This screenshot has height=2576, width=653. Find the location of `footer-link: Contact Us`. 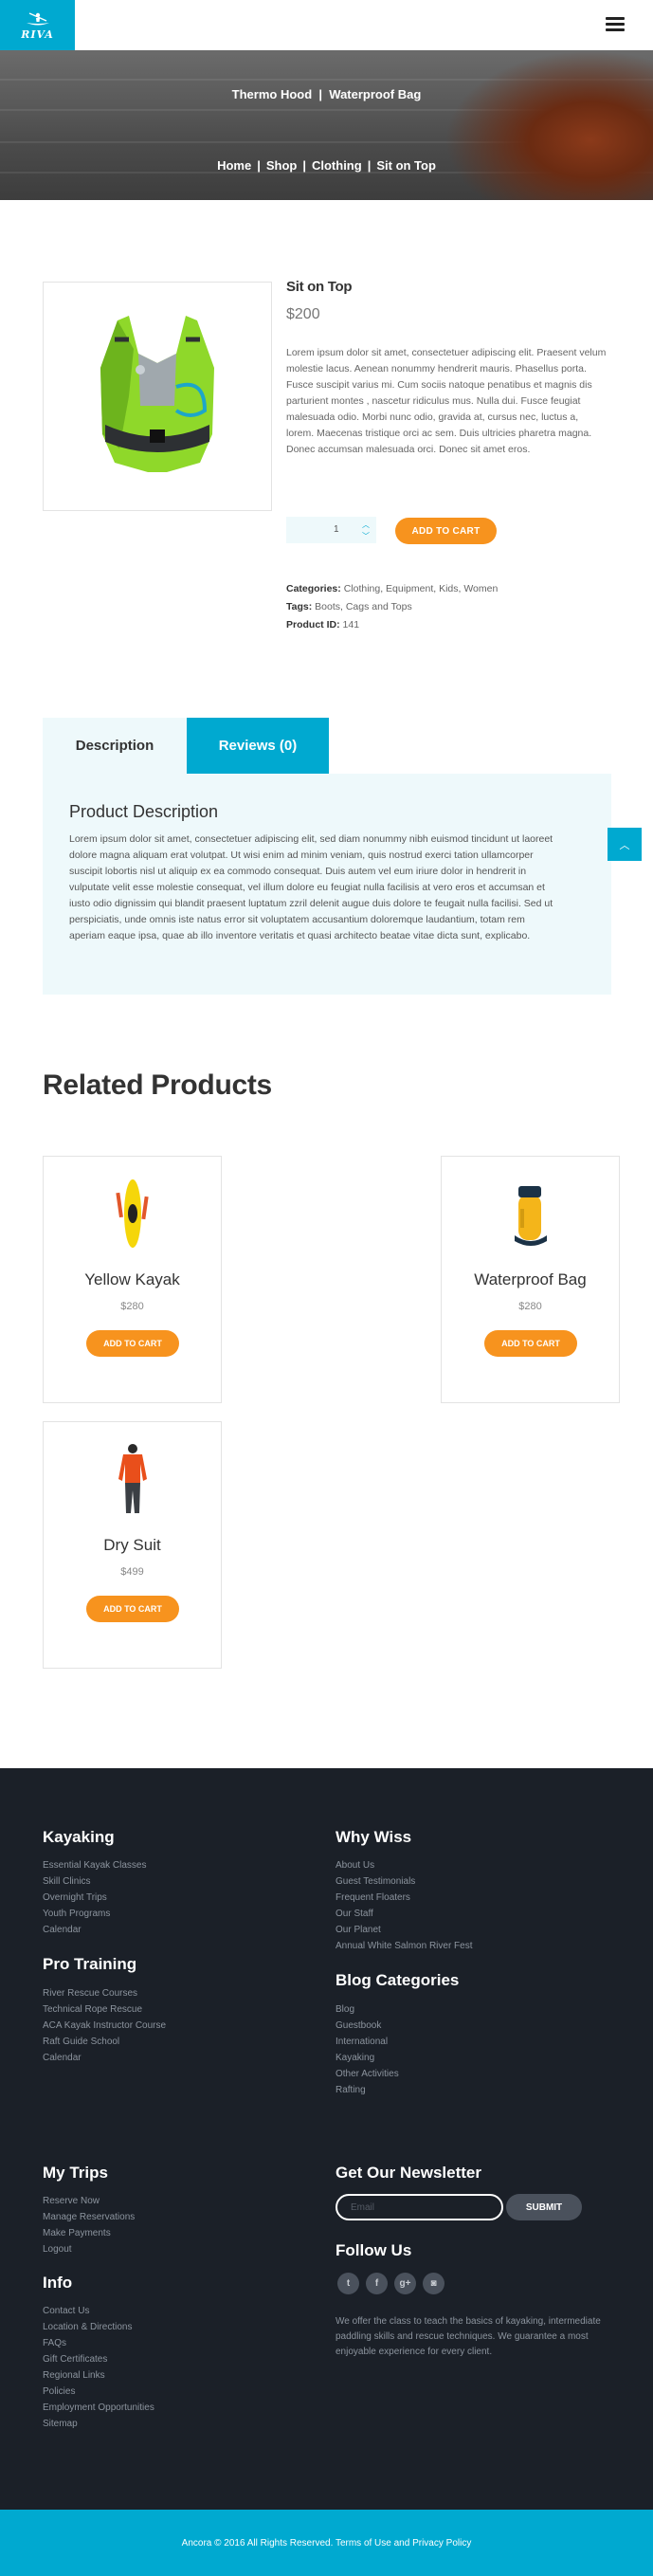

footer-link: Contact Us is located at coordinates (99, 2311).